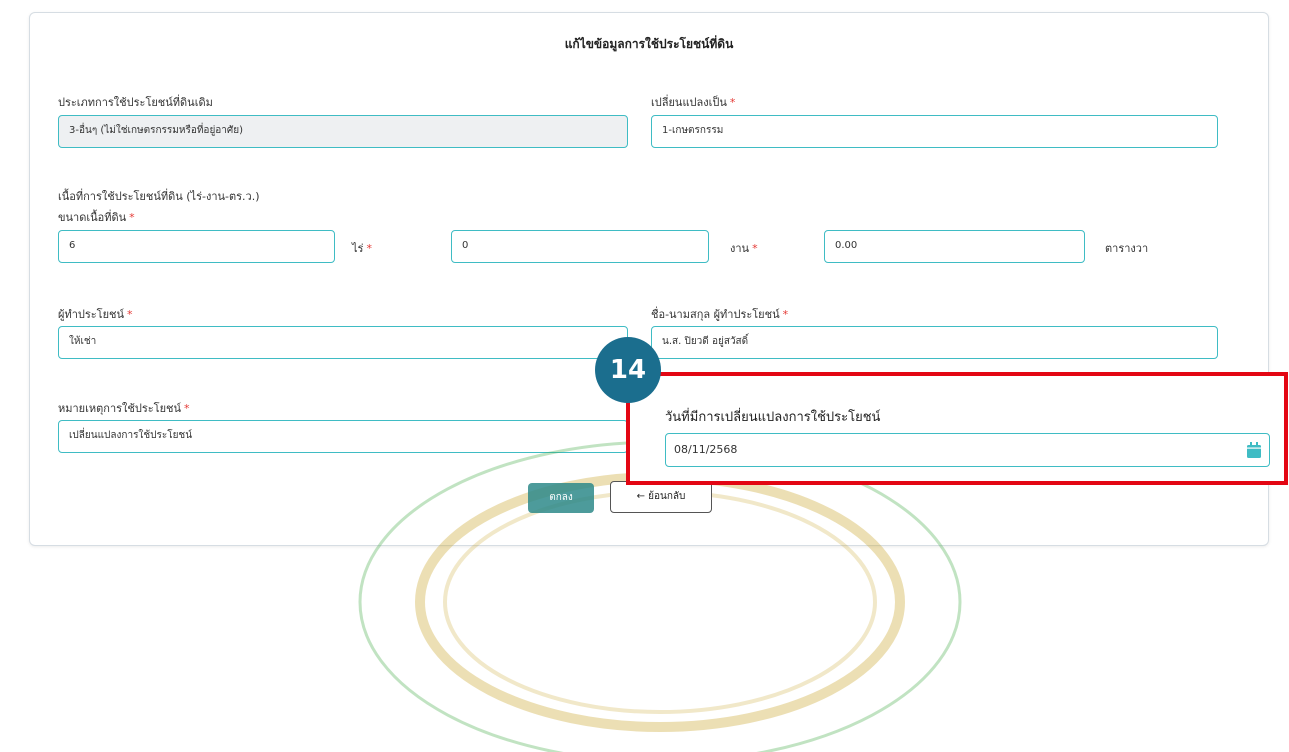 This screenshot has width=1289, height=752. I want to click on step-number-badge: 14, so click(628, 370).